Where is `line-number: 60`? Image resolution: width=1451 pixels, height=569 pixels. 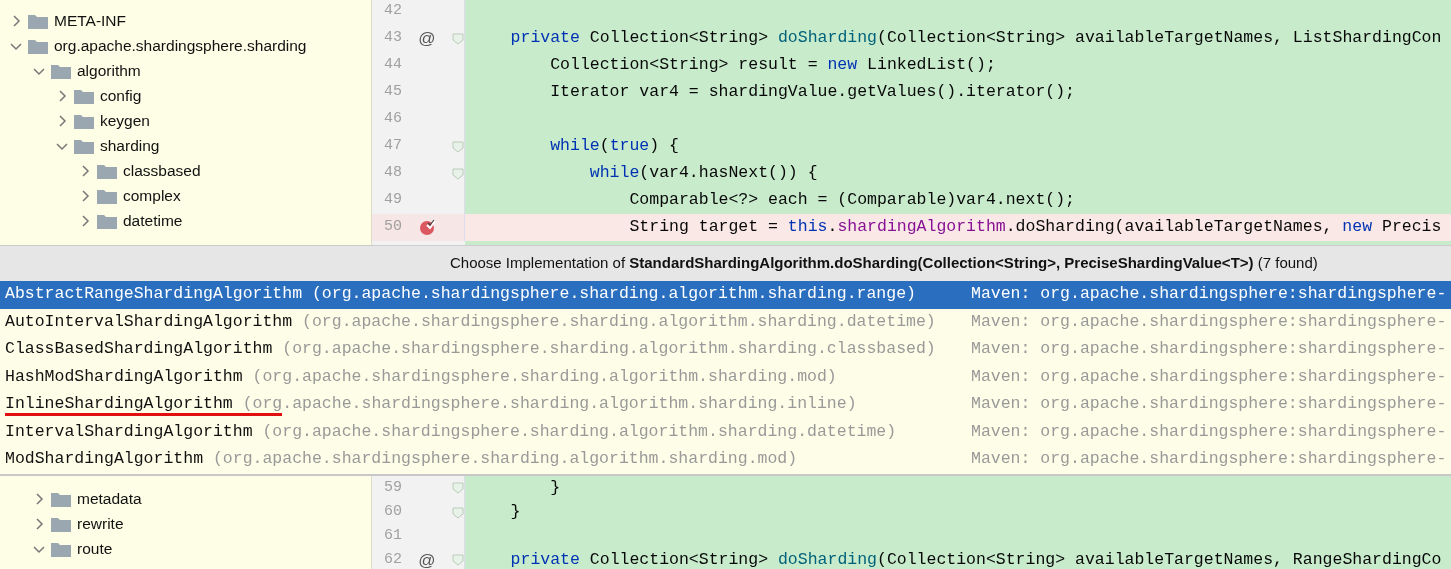 line-number: 60 is located at coordinates (392, 512).